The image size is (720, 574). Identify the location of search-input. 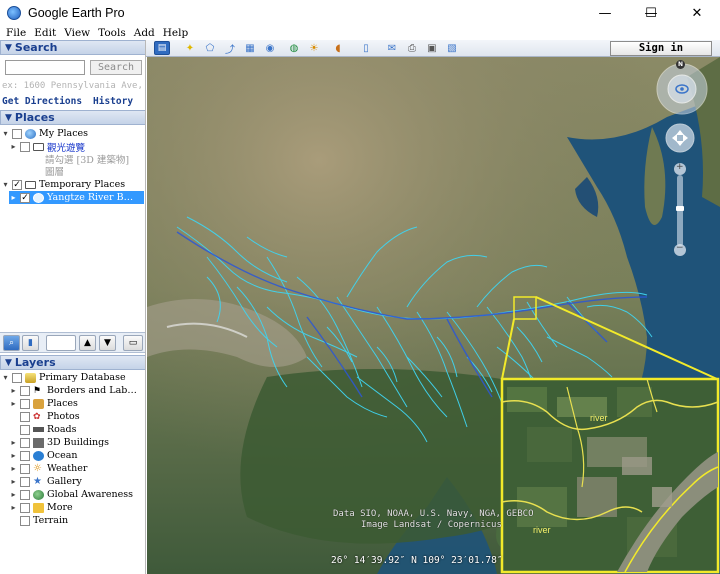
(45, 67).